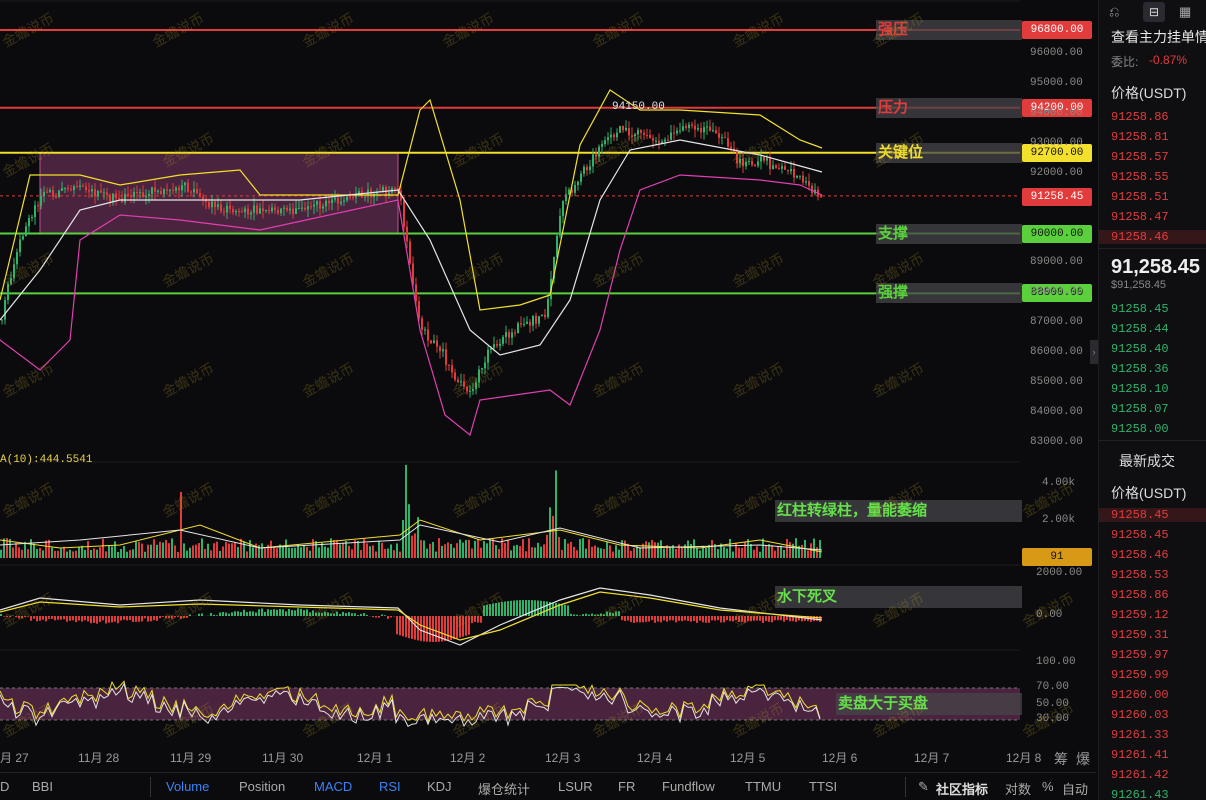 This screenshot has height=800, width=1206. What do you see at coordinates (1168, 60) in the screenshot?
I see `ratio-value: -0.87%` at bounding box center [1168, 60].